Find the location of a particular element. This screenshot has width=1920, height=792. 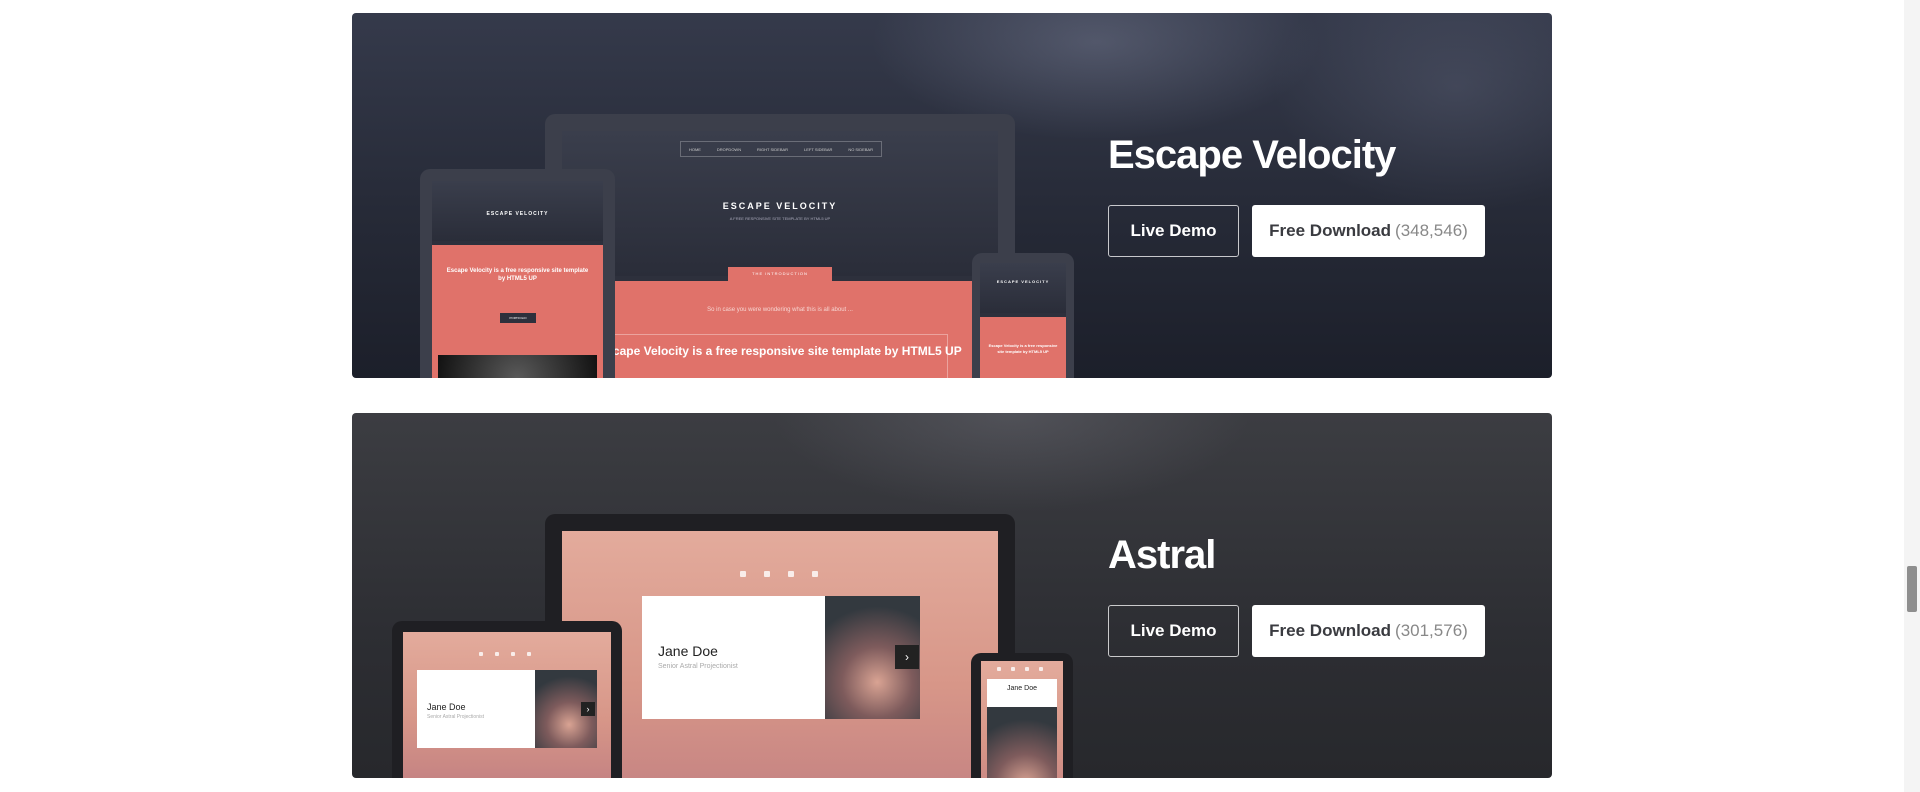

desktop-nav-icons is located at coordinates (780, 576).